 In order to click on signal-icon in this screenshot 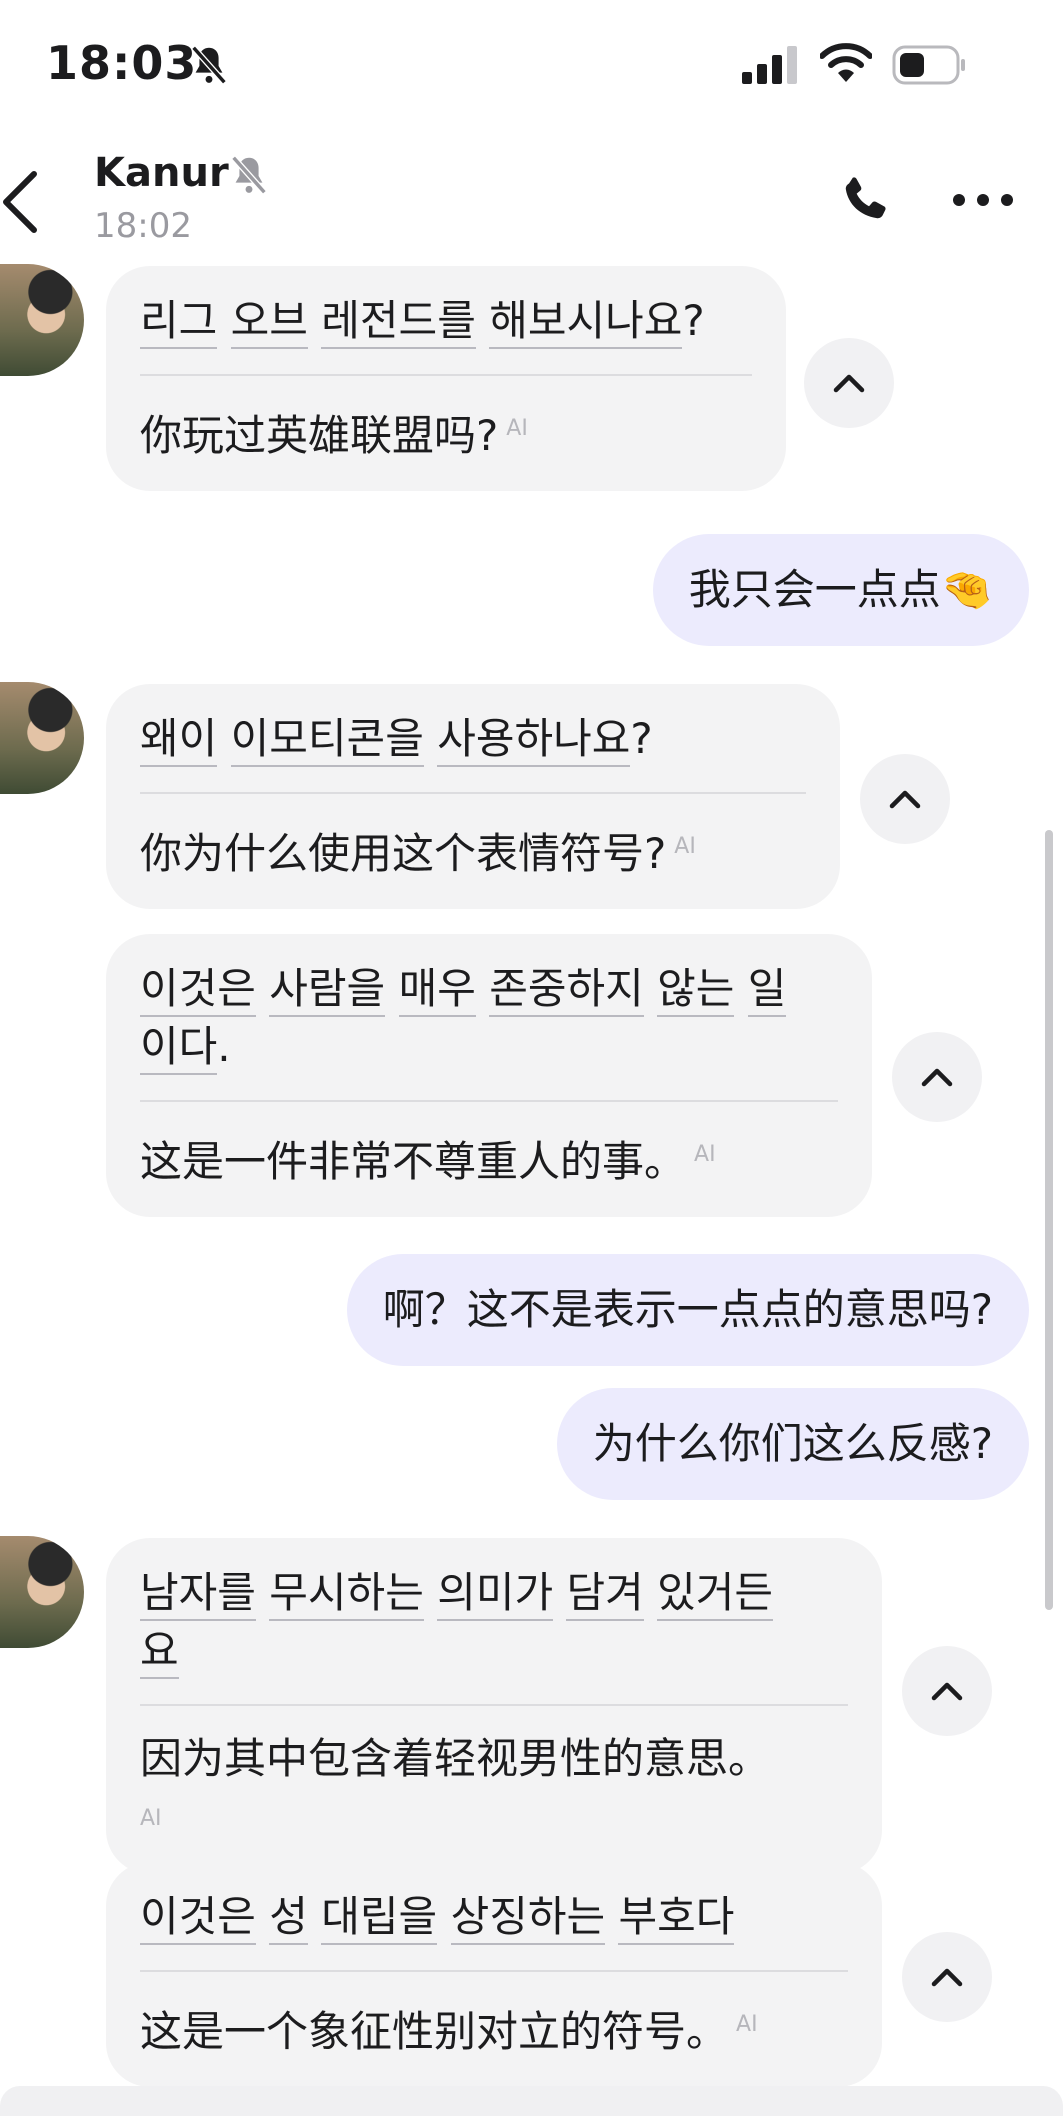, I will do `click(769, 65)`.